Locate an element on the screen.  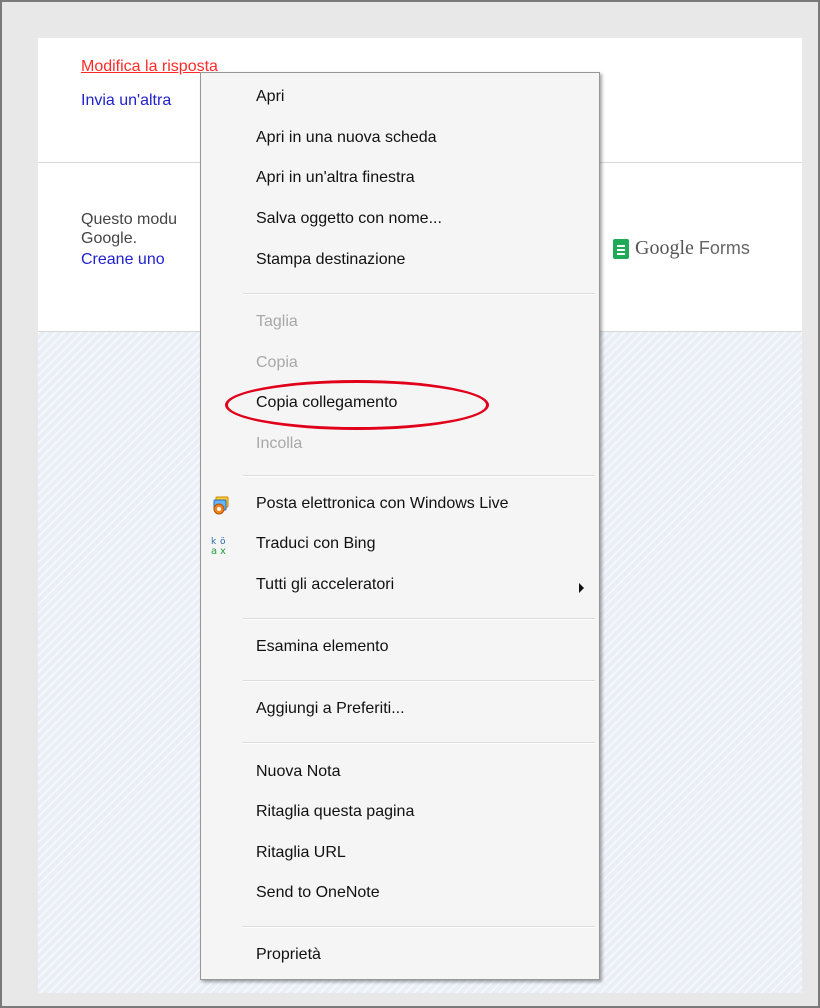
create-form-link: Creane uno is located at coordinates (123, 260).